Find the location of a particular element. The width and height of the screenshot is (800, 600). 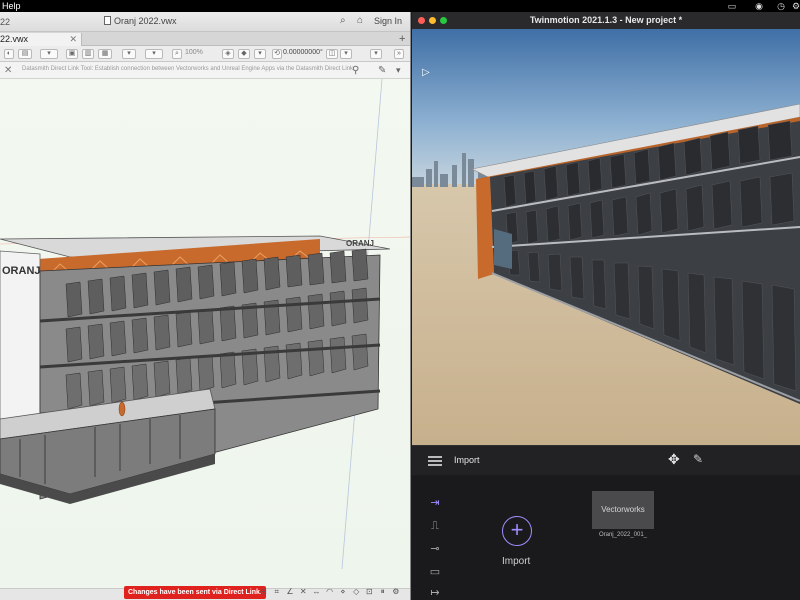

smart-cursor-icon: ⊡ is located at coordinates (369, 591).